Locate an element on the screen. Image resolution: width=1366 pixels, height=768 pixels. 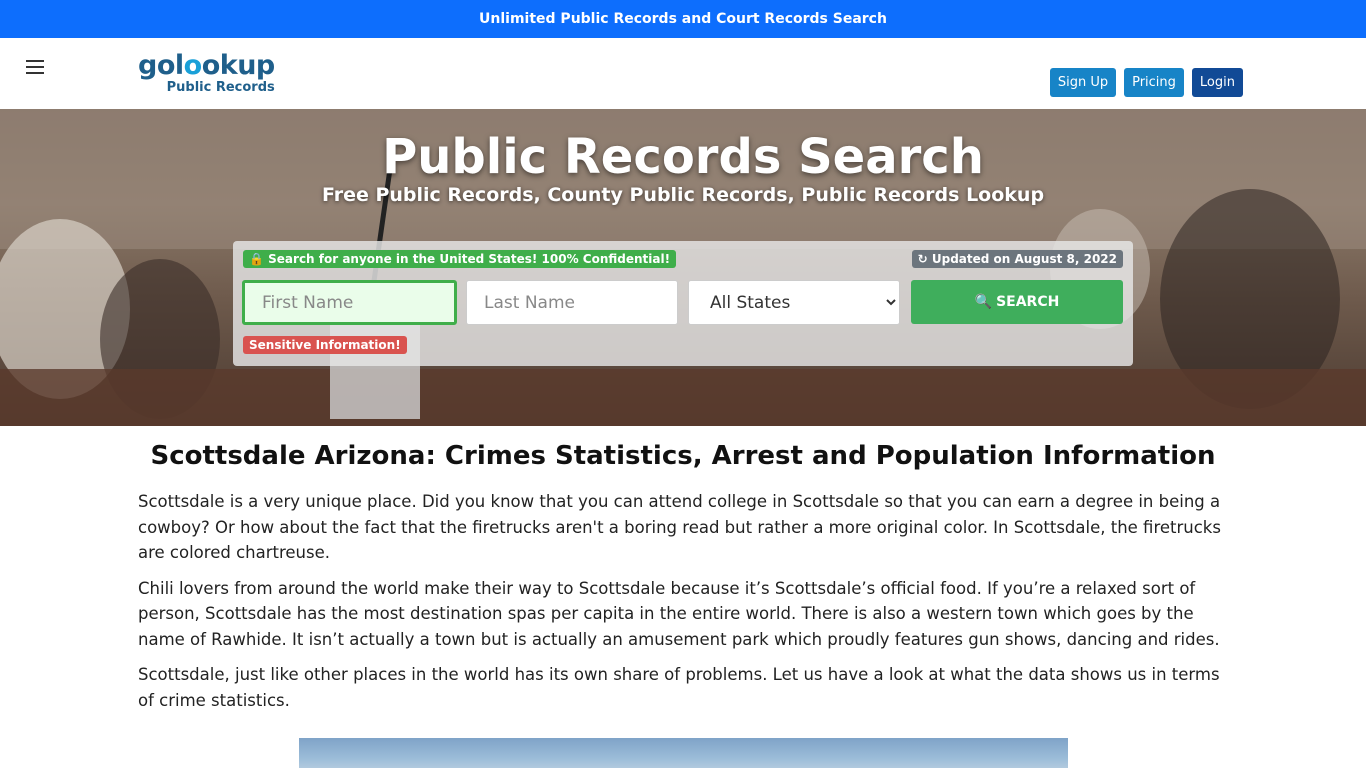
sensitive-badge: Sensitive Information! is located at coordinates (325, 345).